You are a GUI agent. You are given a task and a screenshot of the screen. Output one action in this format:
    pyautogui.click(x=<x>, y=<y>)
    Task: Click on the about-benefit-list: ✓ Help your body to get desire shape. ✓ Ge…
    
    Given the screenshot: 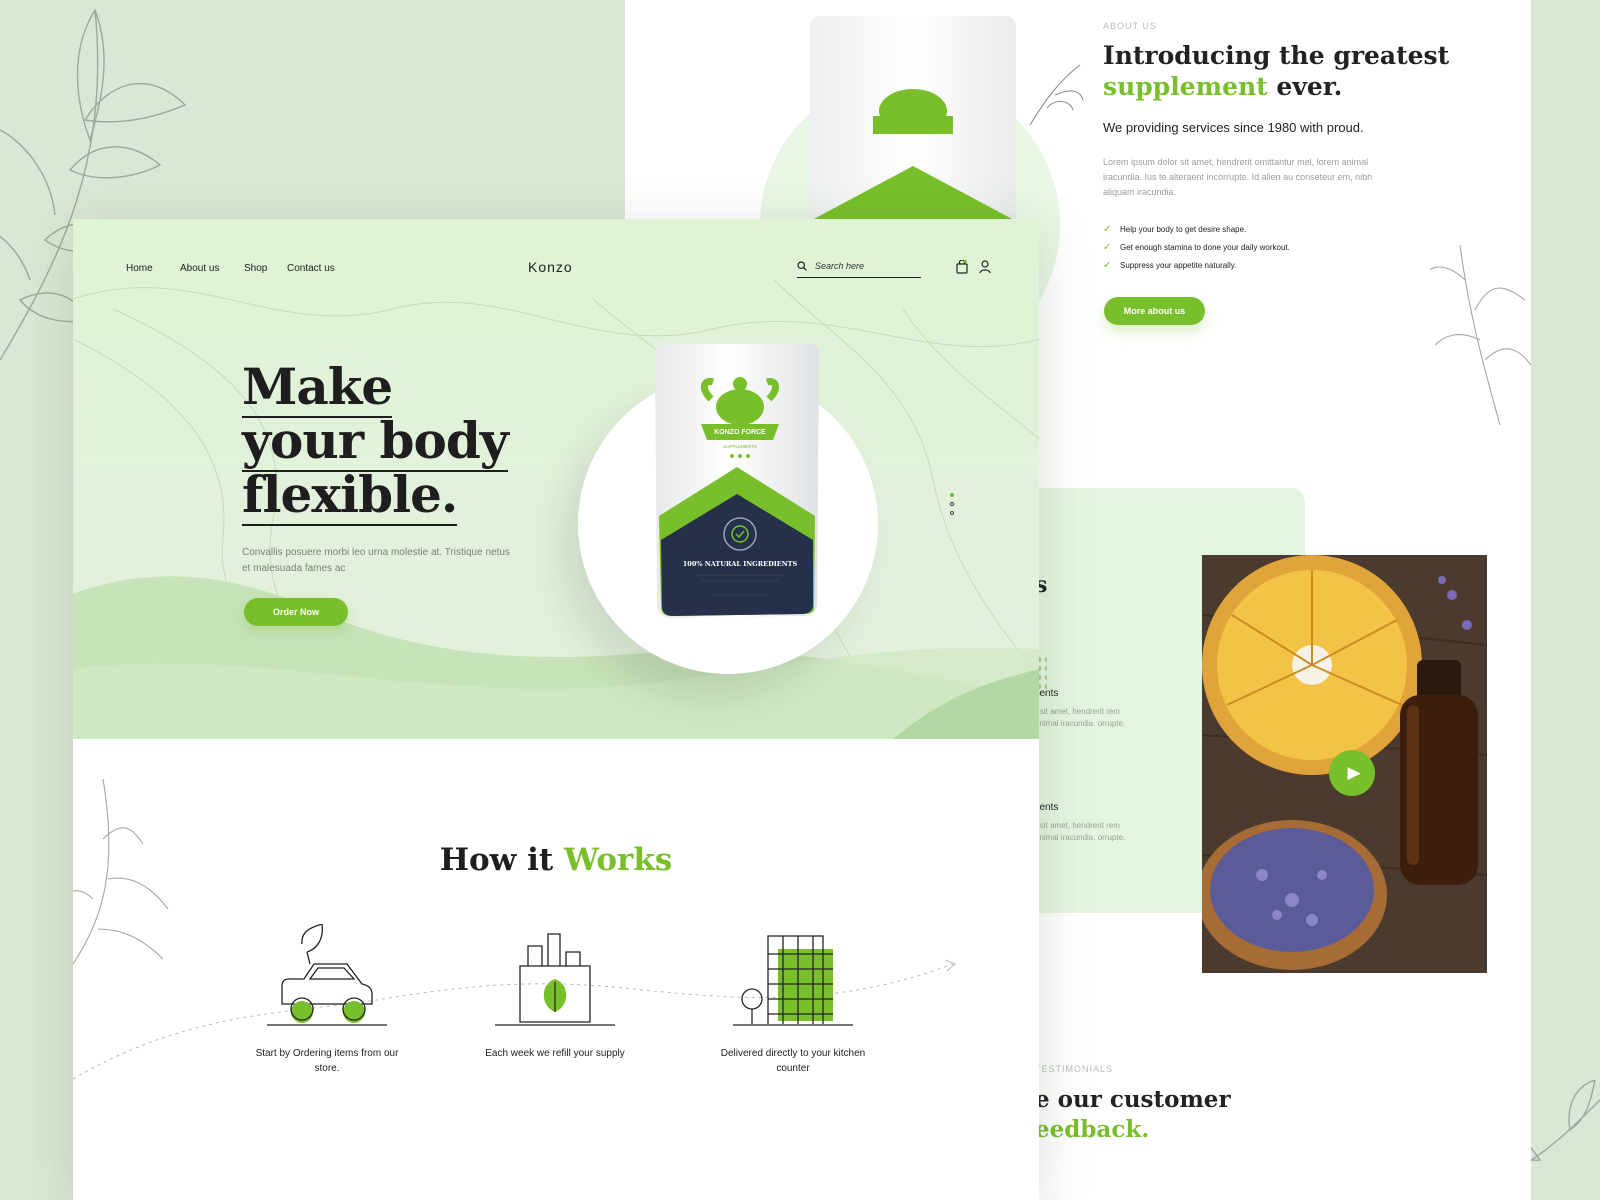 What is the action you would take?
    pyautogui.click(x=1196, y=247)
    